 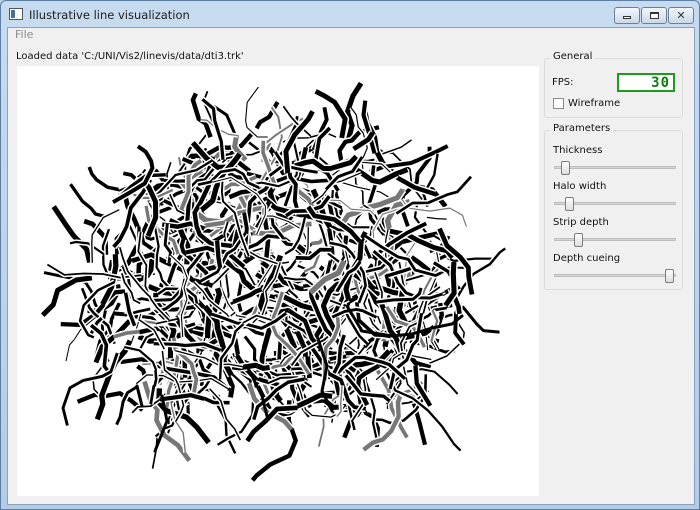 I want to click on strip-depth-slider, so click(x=615, y=240).